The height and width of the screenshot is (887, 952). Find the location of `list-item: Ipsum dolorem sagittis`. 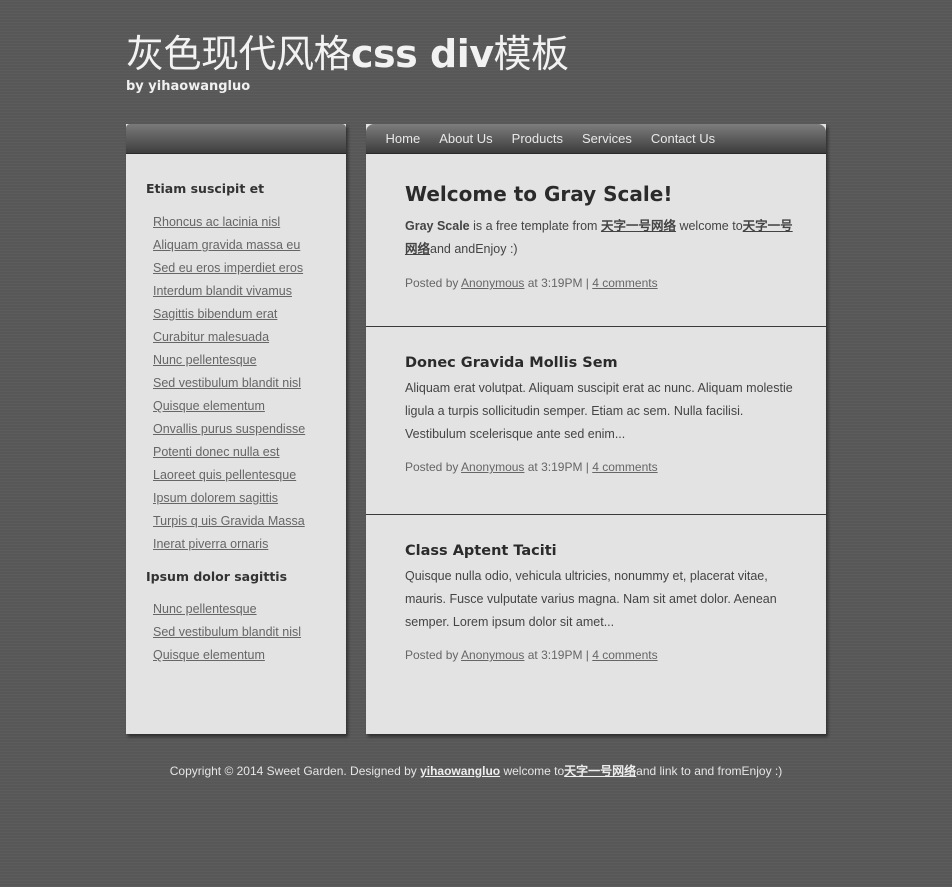

list-item: Ipsum dolorem sagittis is located at coordinates (249, 497).